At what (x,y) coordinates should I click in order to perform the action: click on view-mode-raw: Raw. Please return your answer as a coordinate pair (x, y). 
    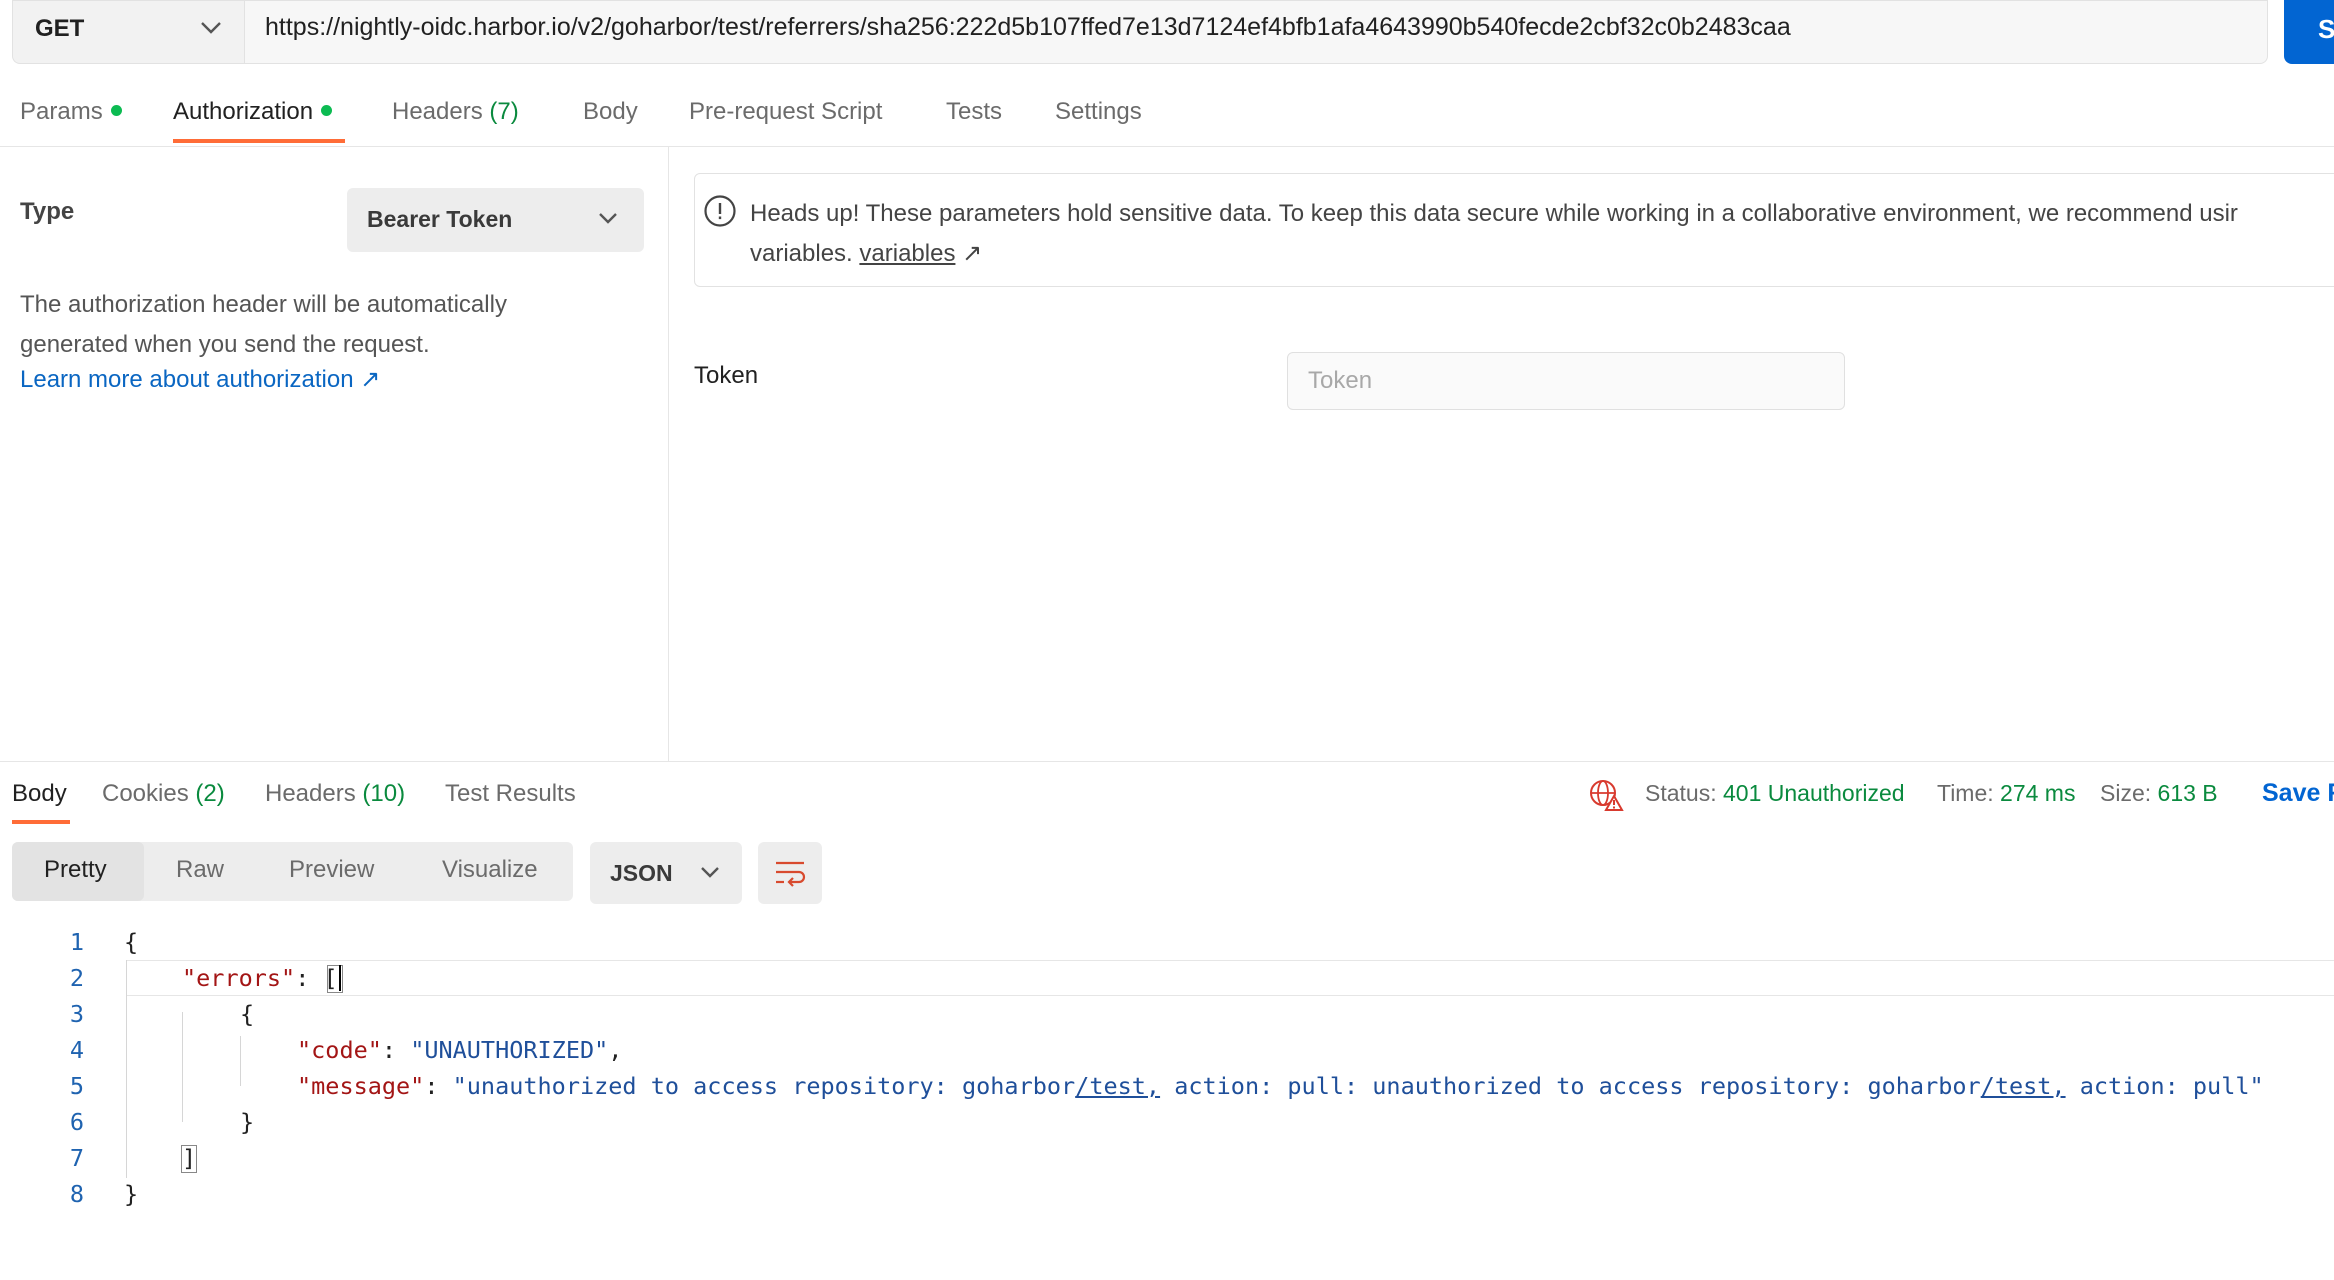
    Looking at the image, I should click on (200, 870).